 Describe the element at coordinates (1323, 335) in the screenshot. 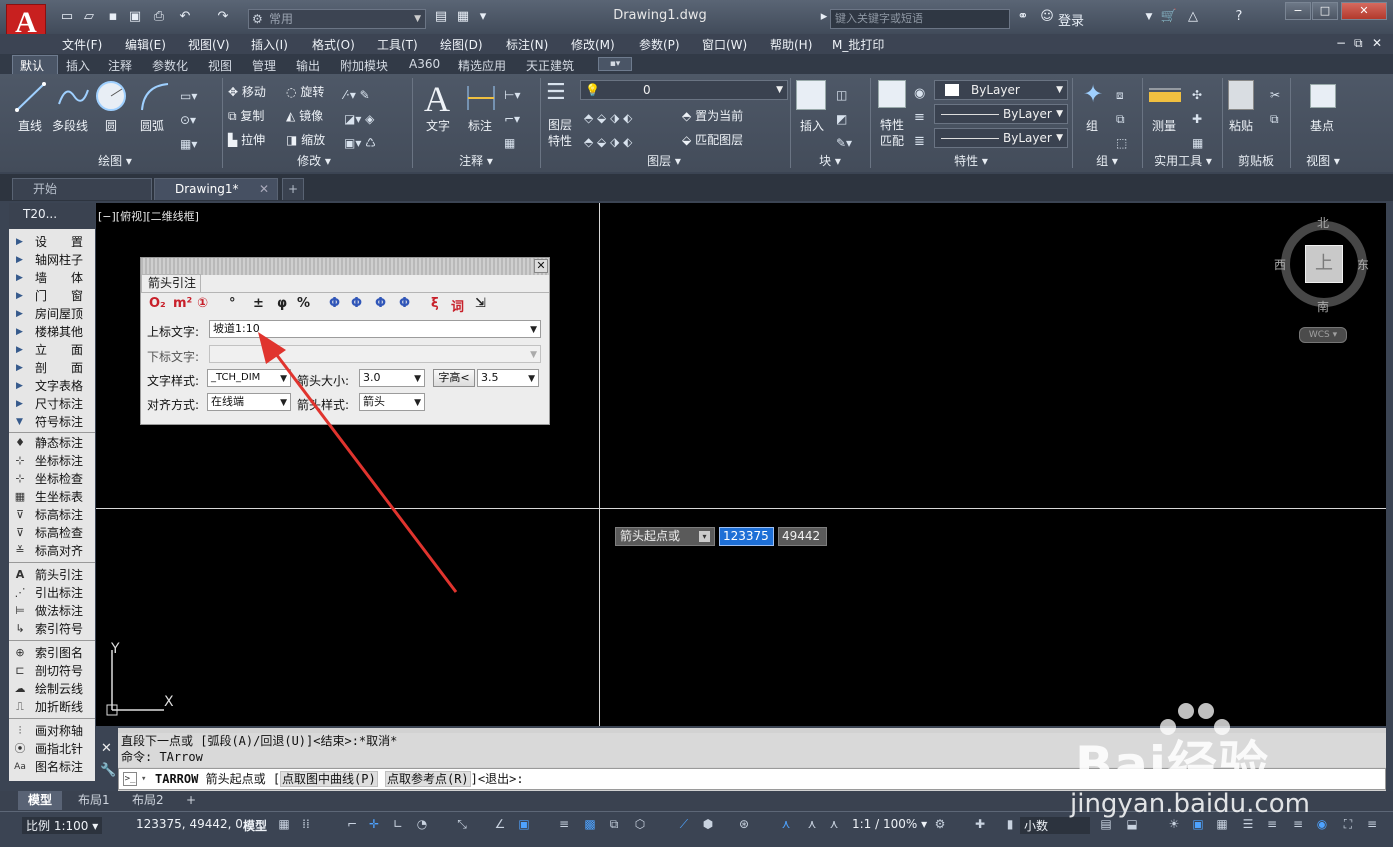

I see `wcs-menu: WCS ▾` at that location.